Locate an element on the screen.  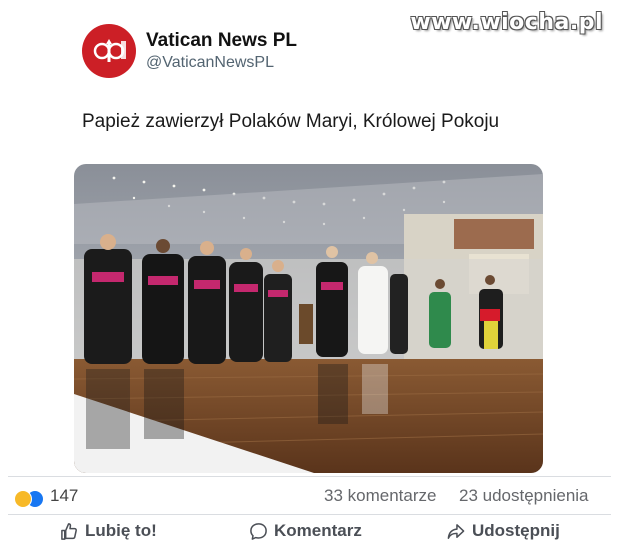
comment-bubble-icon is located at coordinates (258, 531).